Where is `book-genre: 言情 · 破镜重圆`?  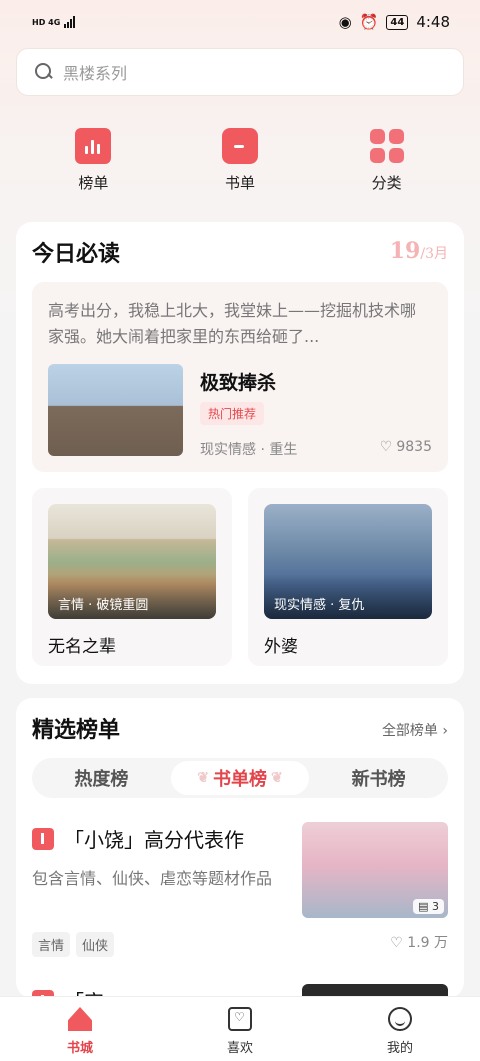 book-genre: 言情 · 破镜重圆 is located at coordinates (132, 596).